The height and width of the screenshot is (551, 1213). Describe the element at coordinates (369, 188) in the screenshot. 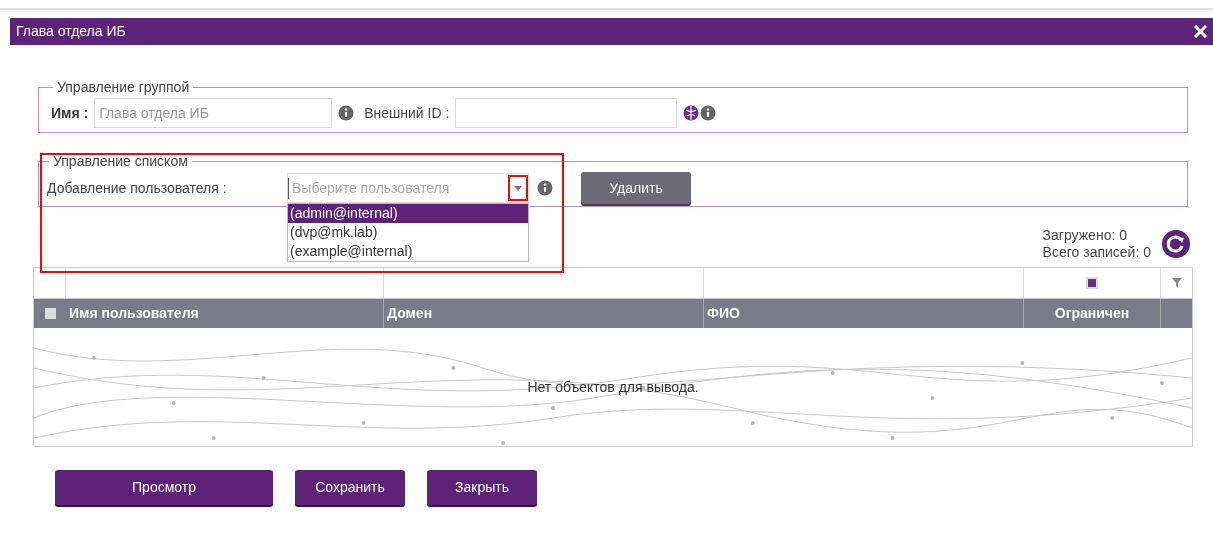

I see `user-select-placeholder: Выберите пользователя` at that location.